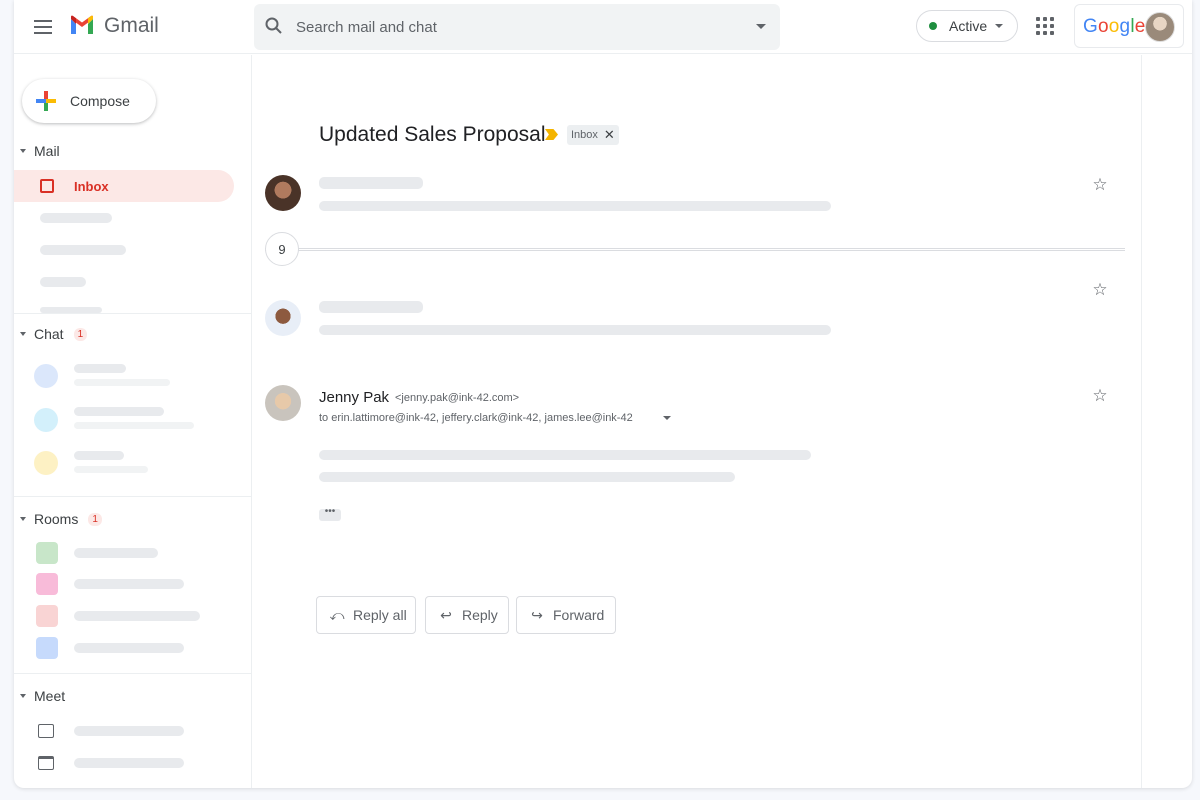  I want to click on section-mail: Mail, so click(40, 151).